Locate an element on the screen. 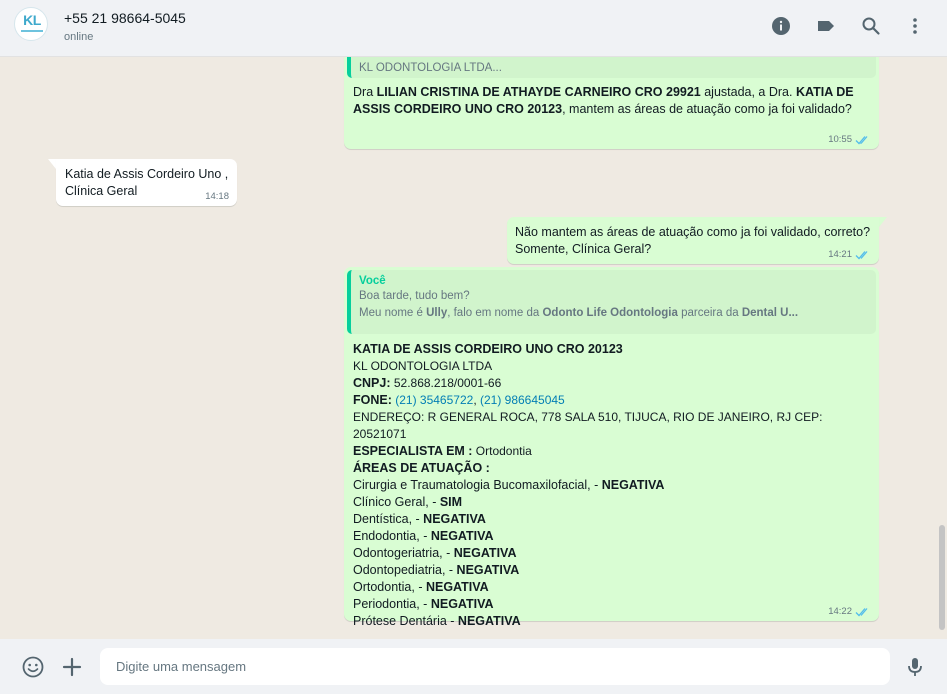 This screenshot has width=947, height=694. cnpj-line: CNPJ: 52.868.218/0001-66 is located at coordinates (427, 383).